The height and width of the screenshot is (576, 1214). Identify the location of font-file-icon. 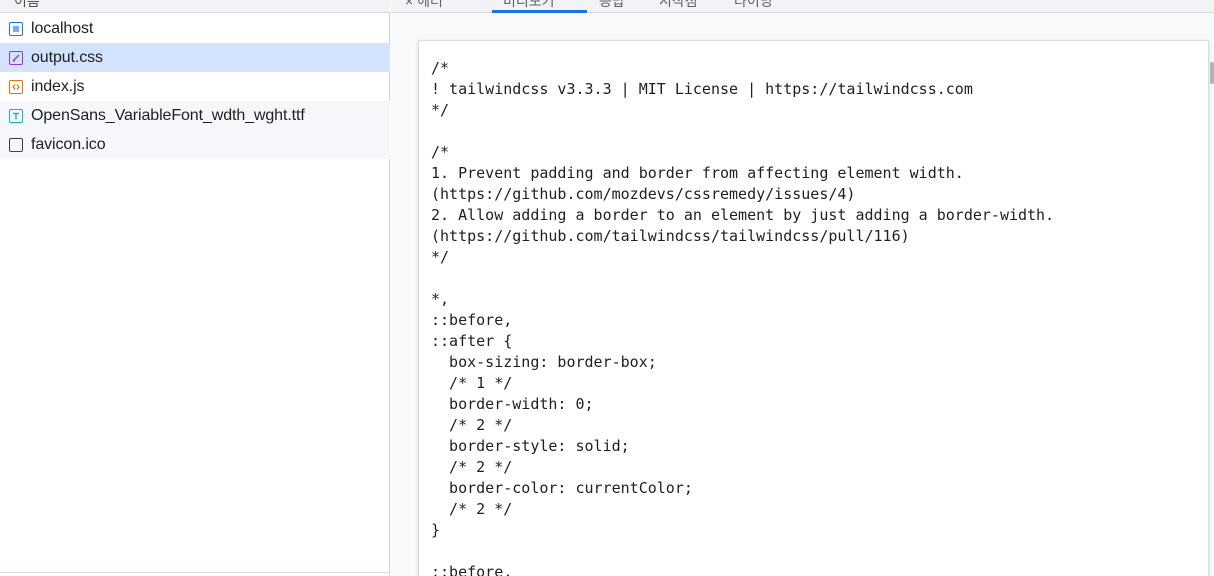
(16, 115).